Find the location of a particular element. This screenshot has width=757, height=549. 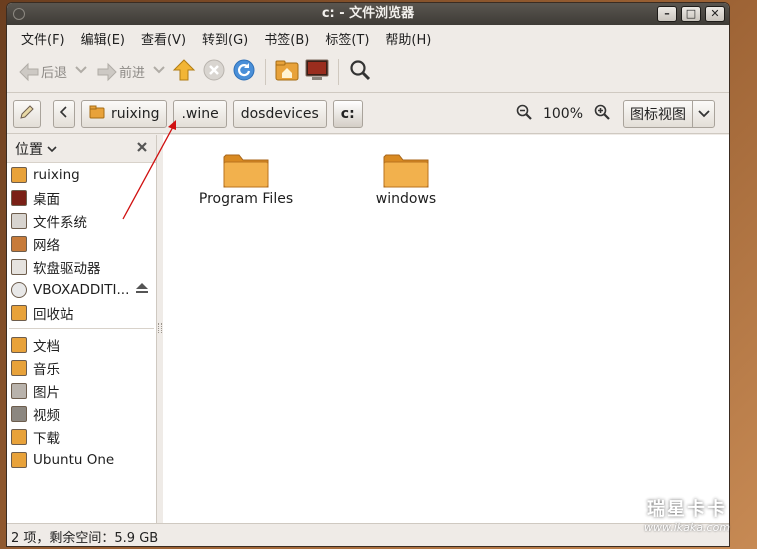

forward-arrow-icon is located at coordinates (107, 72).